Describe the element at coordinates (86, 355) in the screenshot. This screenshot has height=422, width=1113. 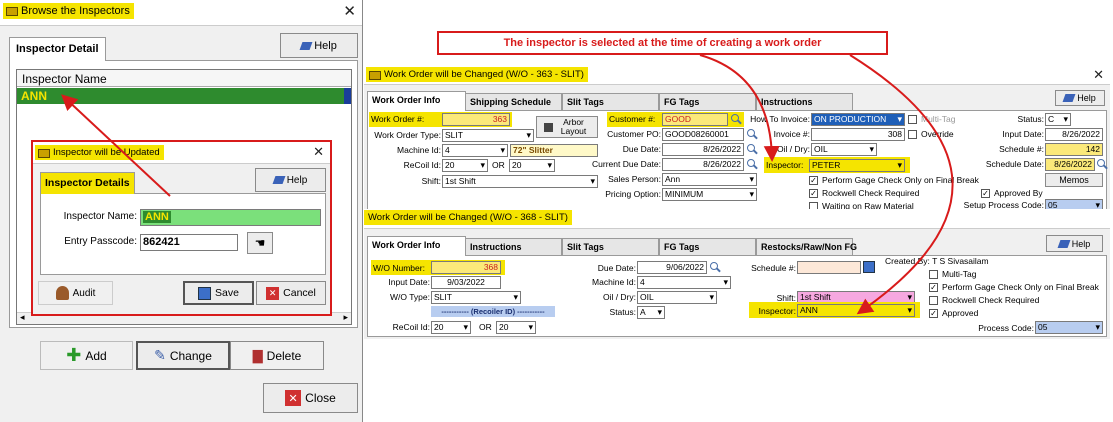
I see `add-button: ✚ Add` at that location.